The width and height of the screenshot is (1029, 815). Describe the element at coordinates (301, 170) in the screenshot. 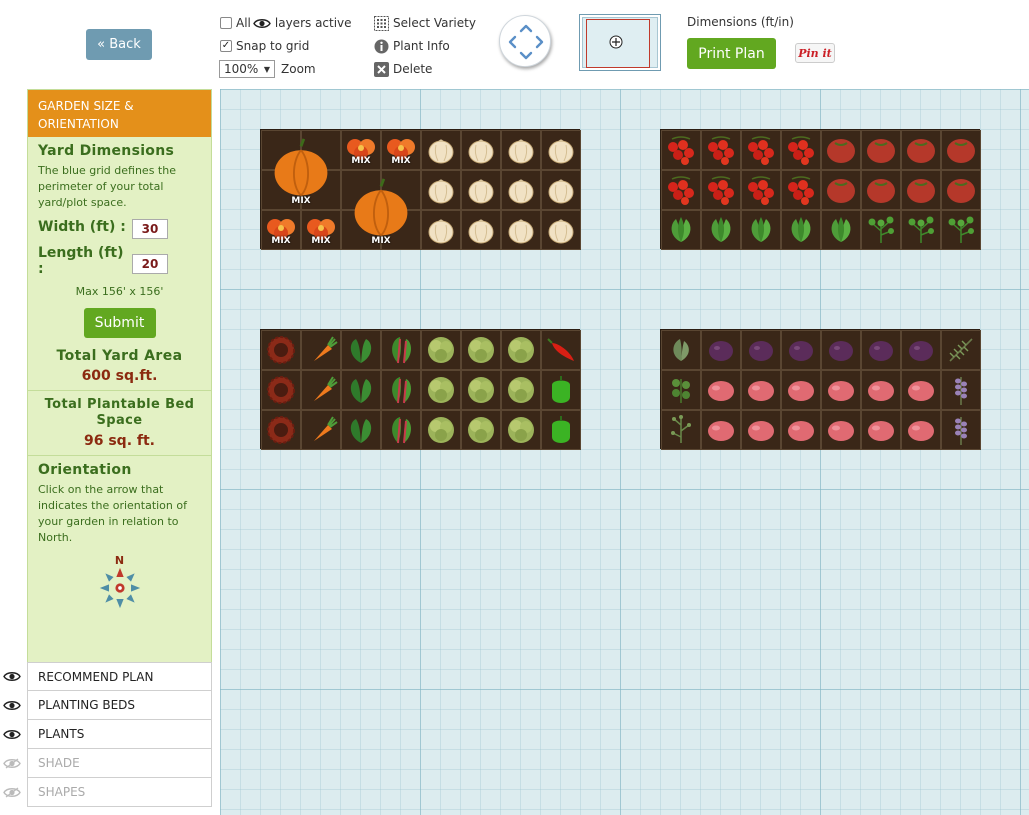

I see `pumpkin-icon: MIX` at that location.